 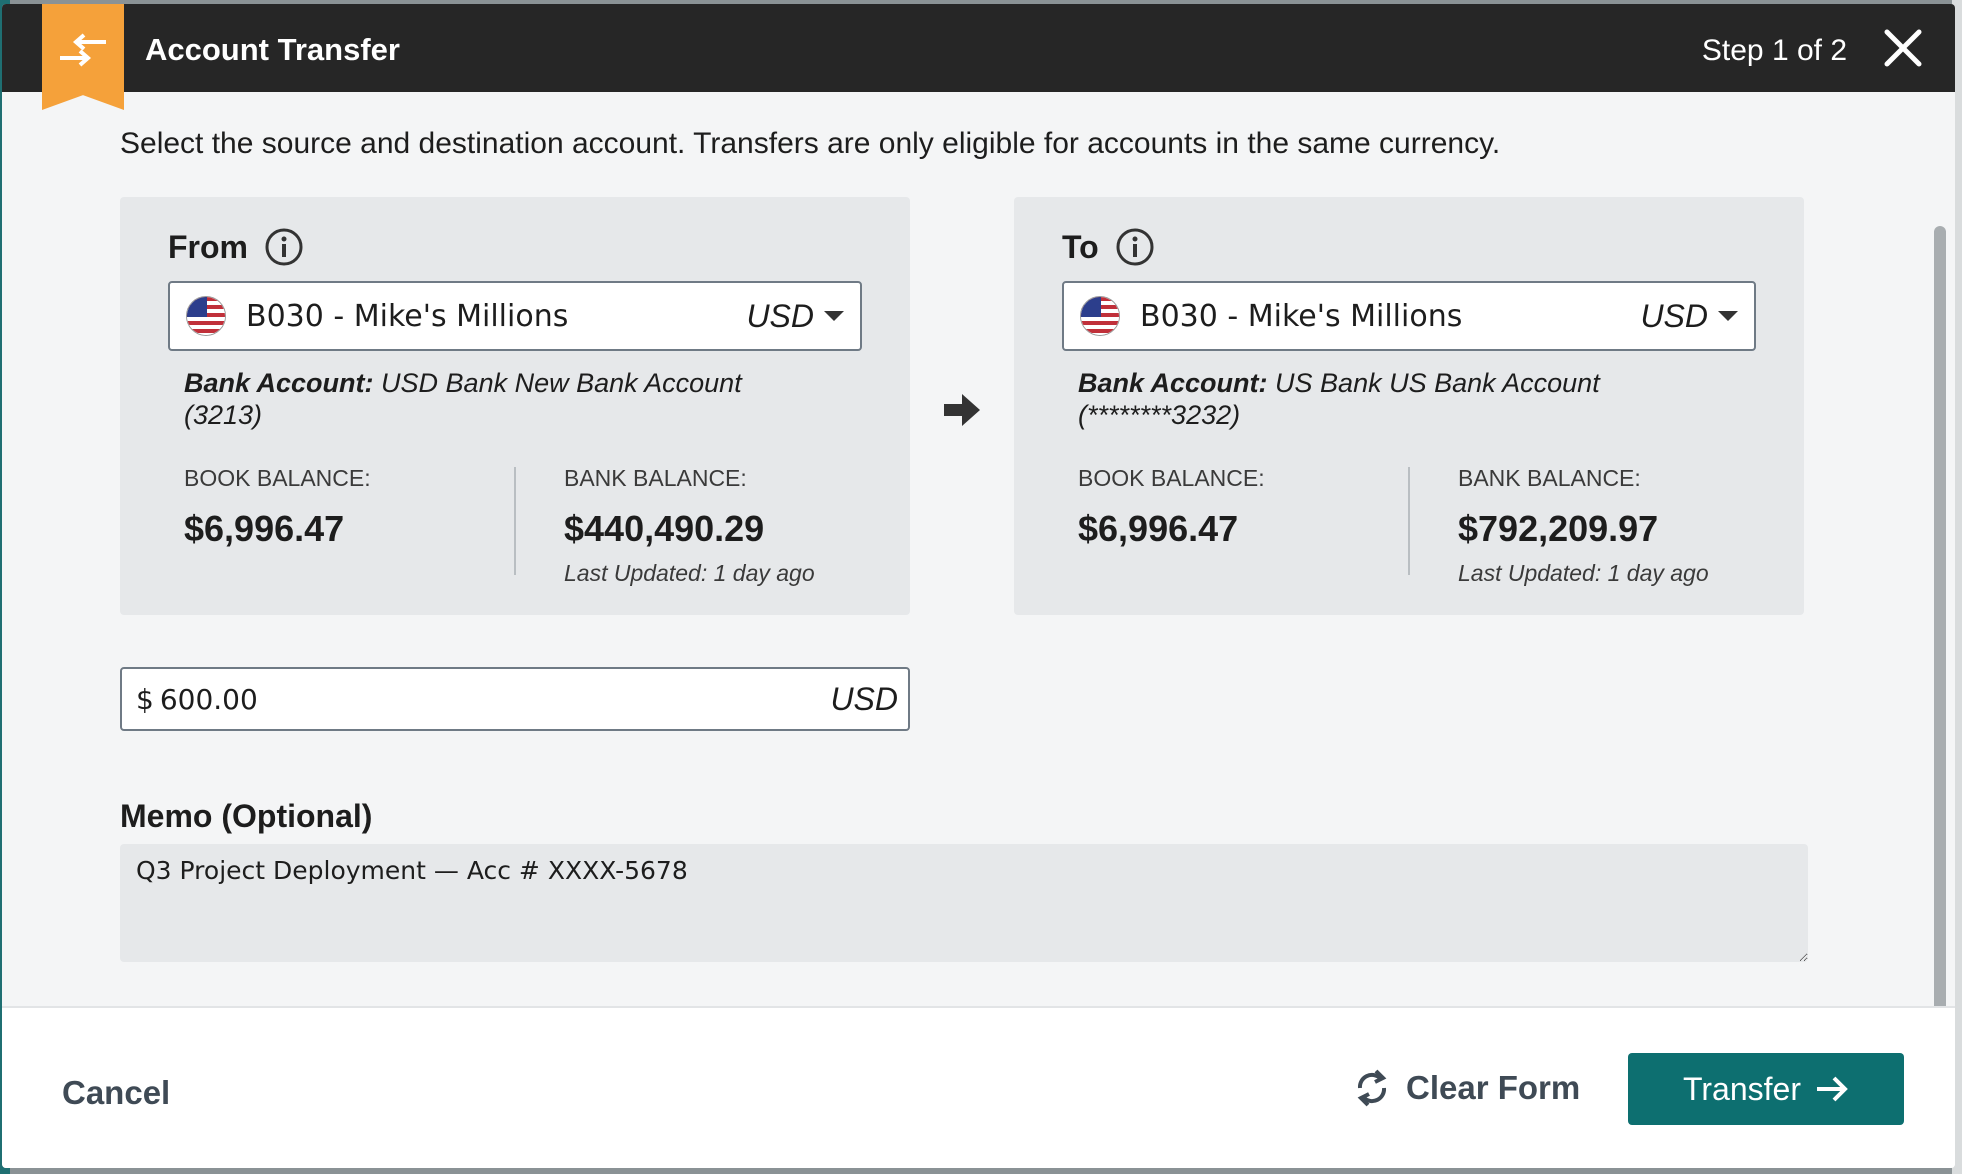 What do you see at coordinates (1674, 315) in the screenshot?
I see `to-account-currency: USD` at bounding box center [1674, 315].